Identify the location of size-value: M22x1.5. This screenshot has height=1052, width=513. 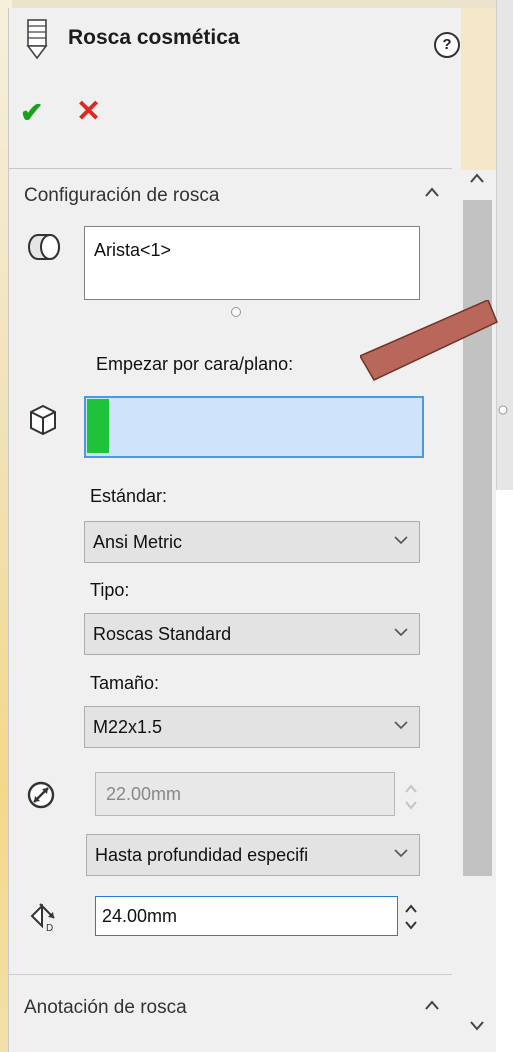
(128, 727).